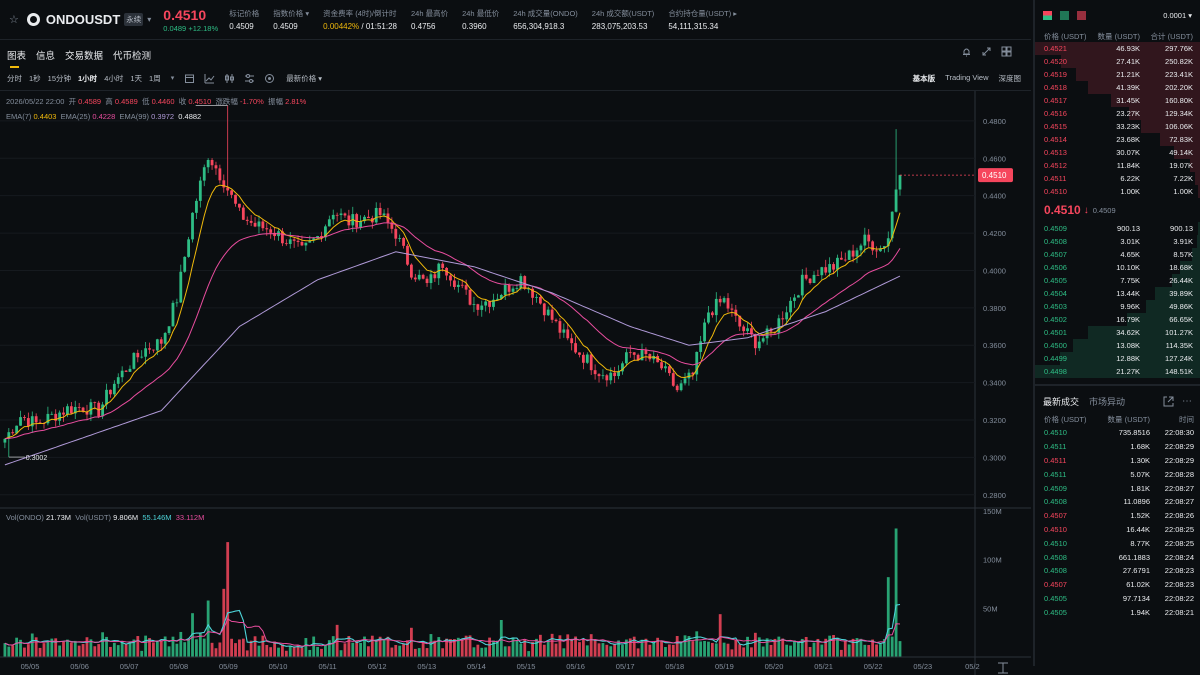 Image resolution: width=1200 pixels, height=675 pixels. I want to click on ob-row: 0.4519 21.21K 223.41K, so click(1117, 74).